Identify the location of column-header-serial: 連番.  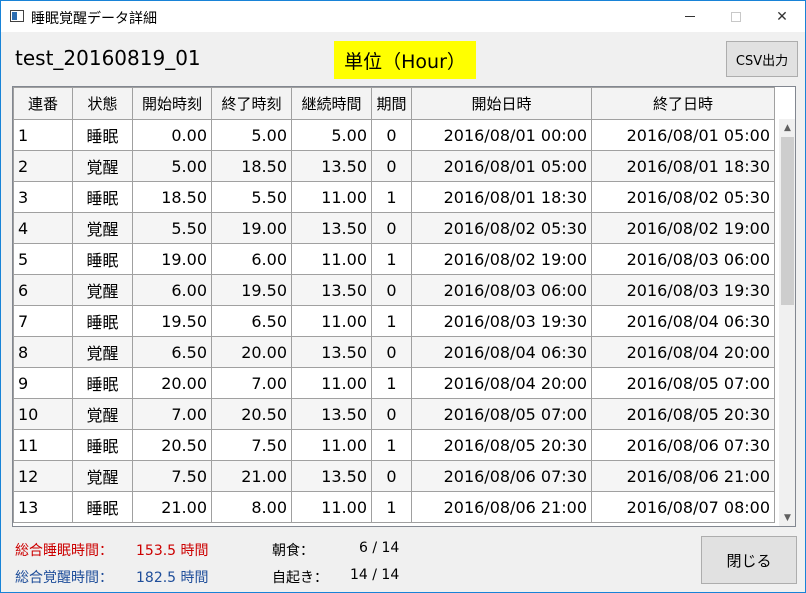
(43, 103).